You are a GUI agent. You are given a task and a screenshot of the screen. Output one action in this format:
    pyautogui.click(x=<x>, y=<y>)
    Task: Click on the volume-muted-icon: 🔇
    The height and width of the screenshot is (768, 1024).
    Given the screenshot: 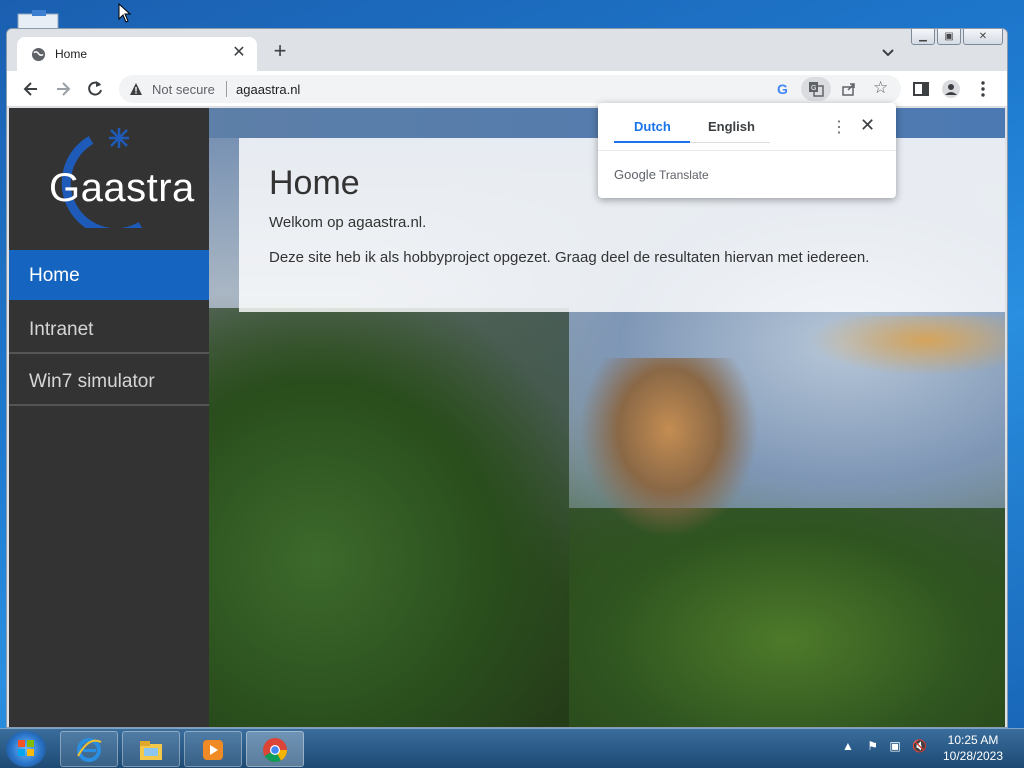 What is the action you would take?
    pyautogui.click(x=919, y=746)
    